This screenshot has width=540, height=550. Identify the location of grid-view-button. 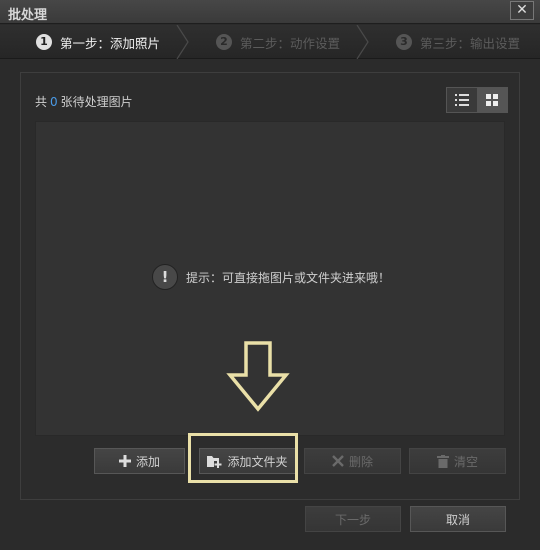
(492, 100).